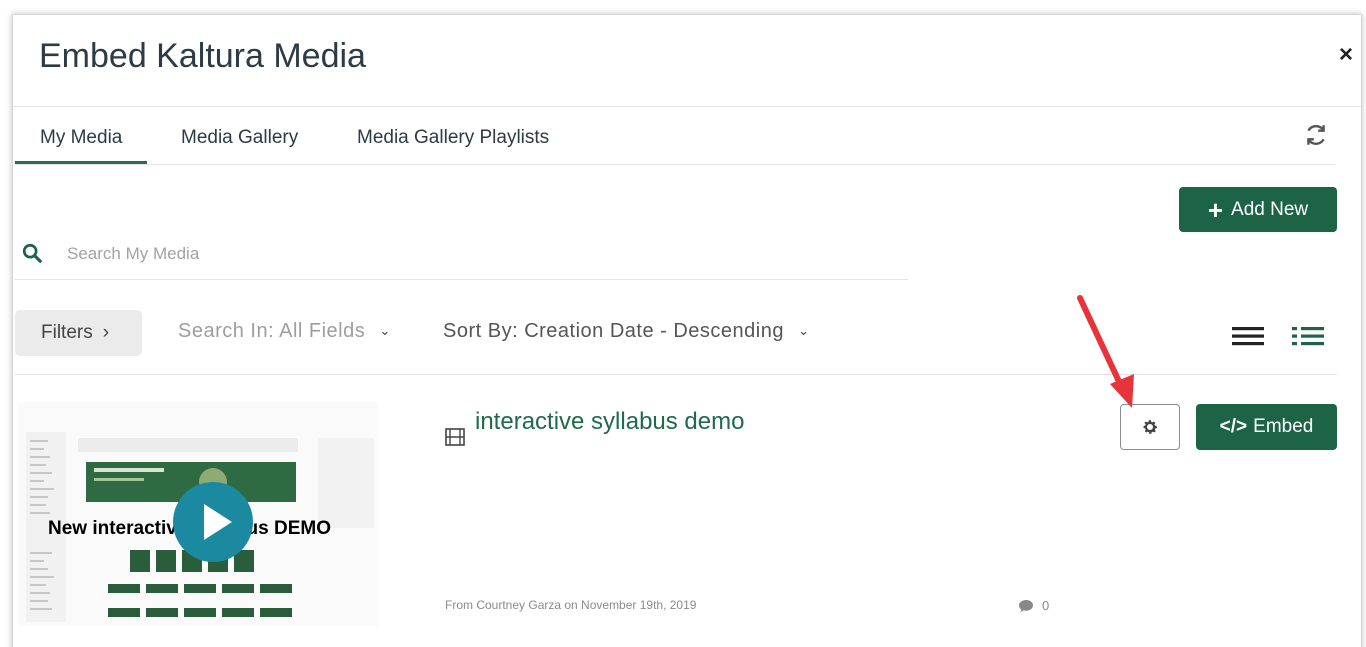 Image resolution: width=1366 pixels, height=647 pixels. Describe the element at coordinates (1233, 426) in the screenshot. I see `code-icon: </>` at that location.